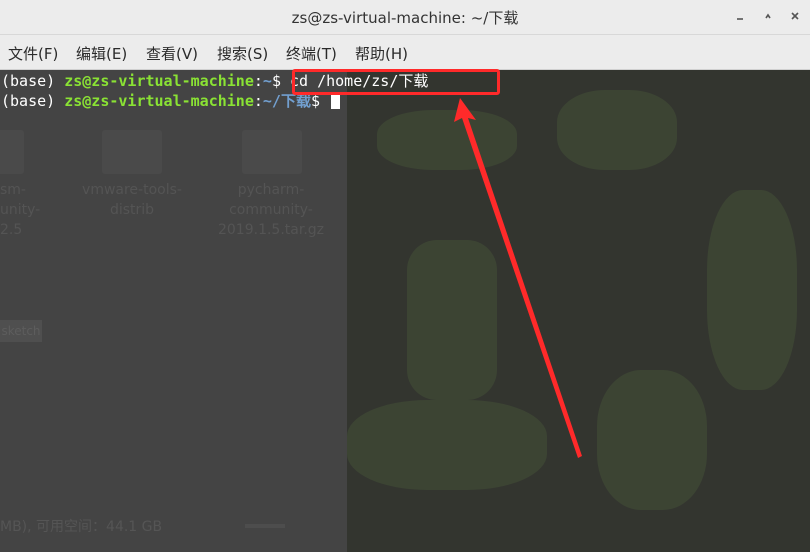  I want to click on file-label: sm- unity- 2.5, so click(20, 210).